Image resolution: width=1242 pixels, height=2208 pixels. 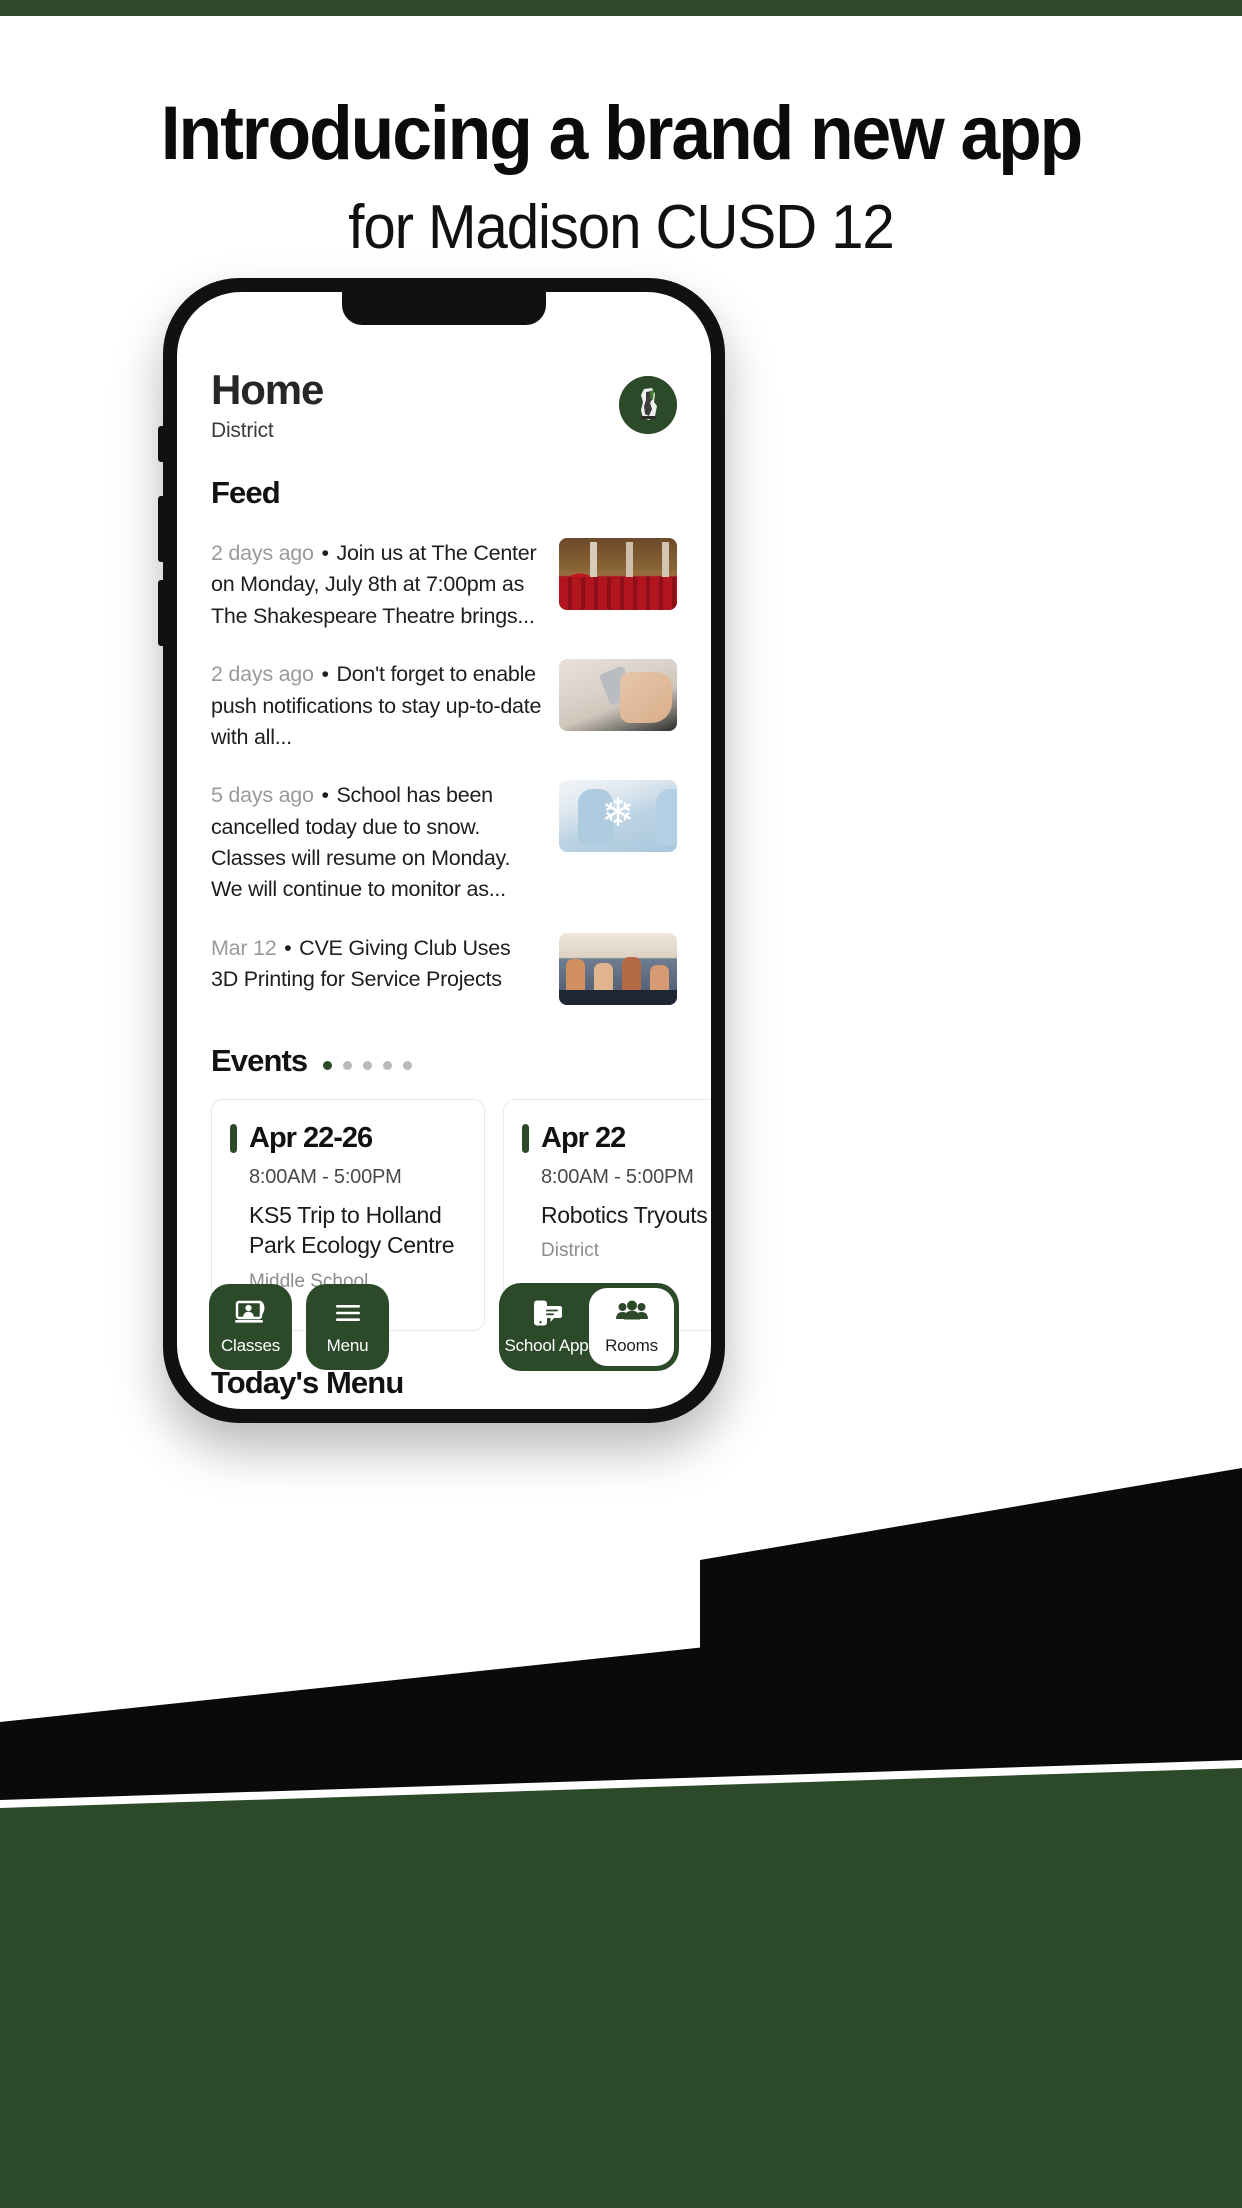 I want to click on event-date: Apr 22, so click(x=583, y=1137).